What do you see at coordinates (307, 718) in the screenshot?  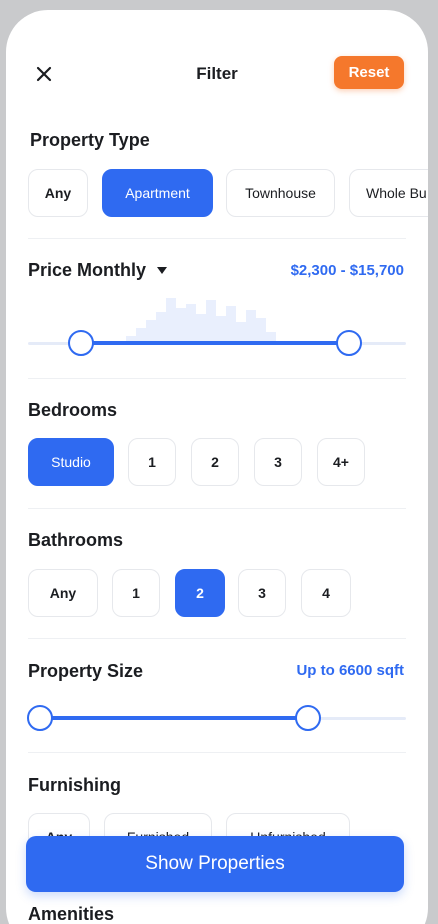 I see `size-slider-max-handle` at bounding box center [307, 718].